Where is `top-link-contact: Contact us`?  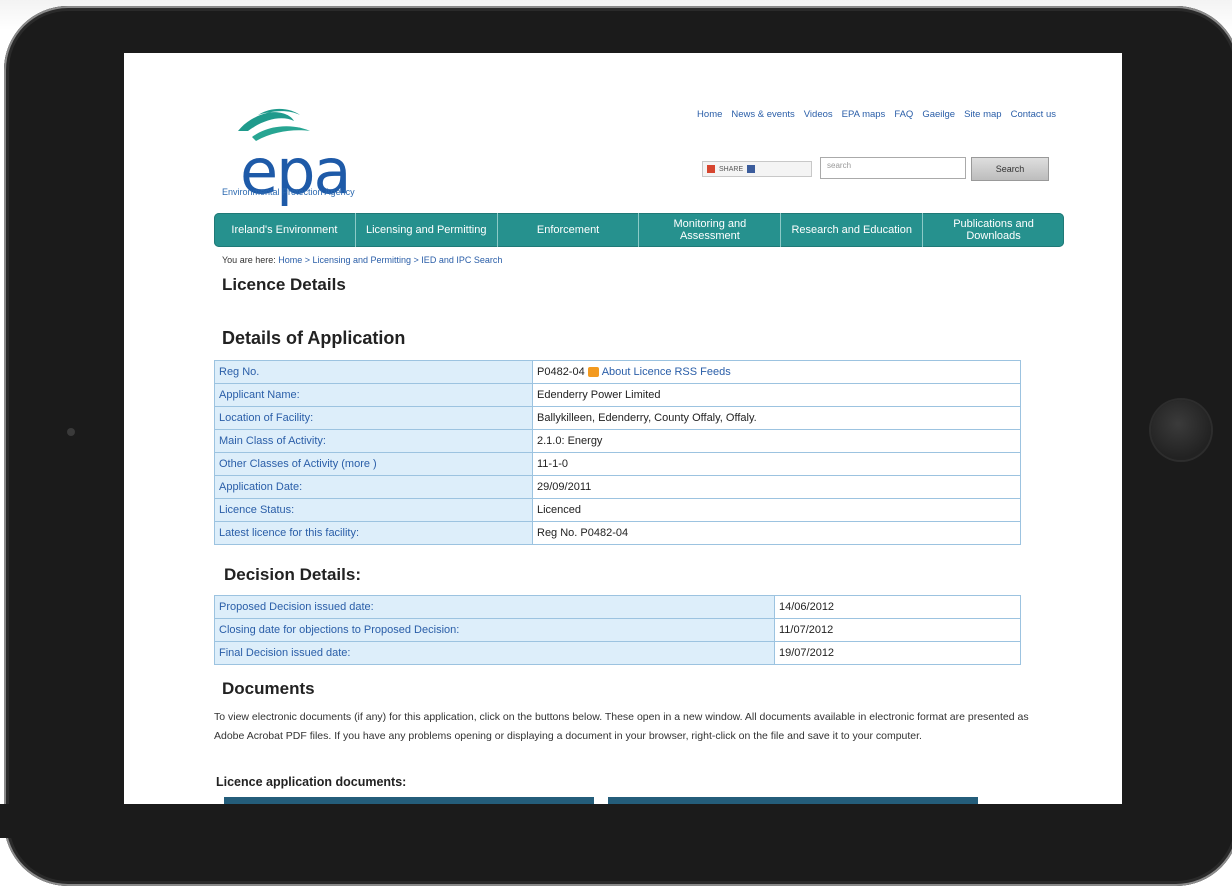
top-link-contact: Contact us is located at coordinates (1033, 114).